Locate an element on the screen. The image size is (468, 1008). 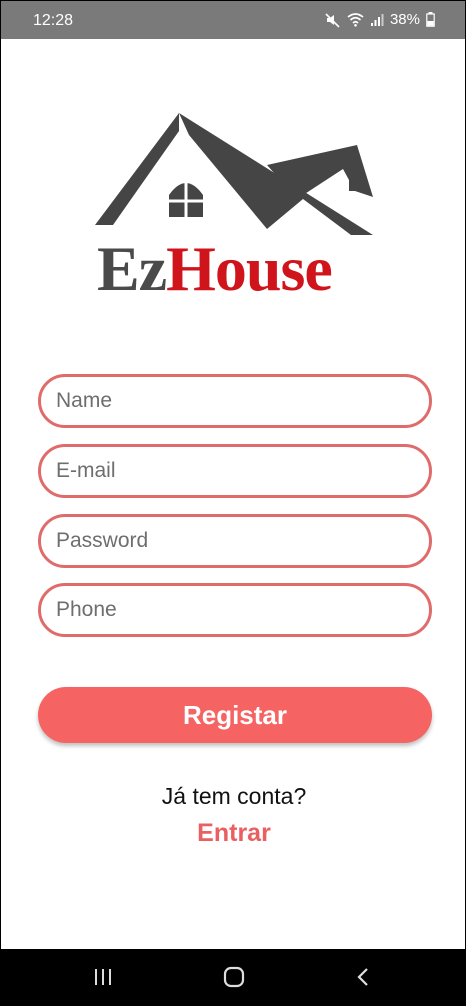
brand-name: EzHouse is located at coordinates (215, 269).